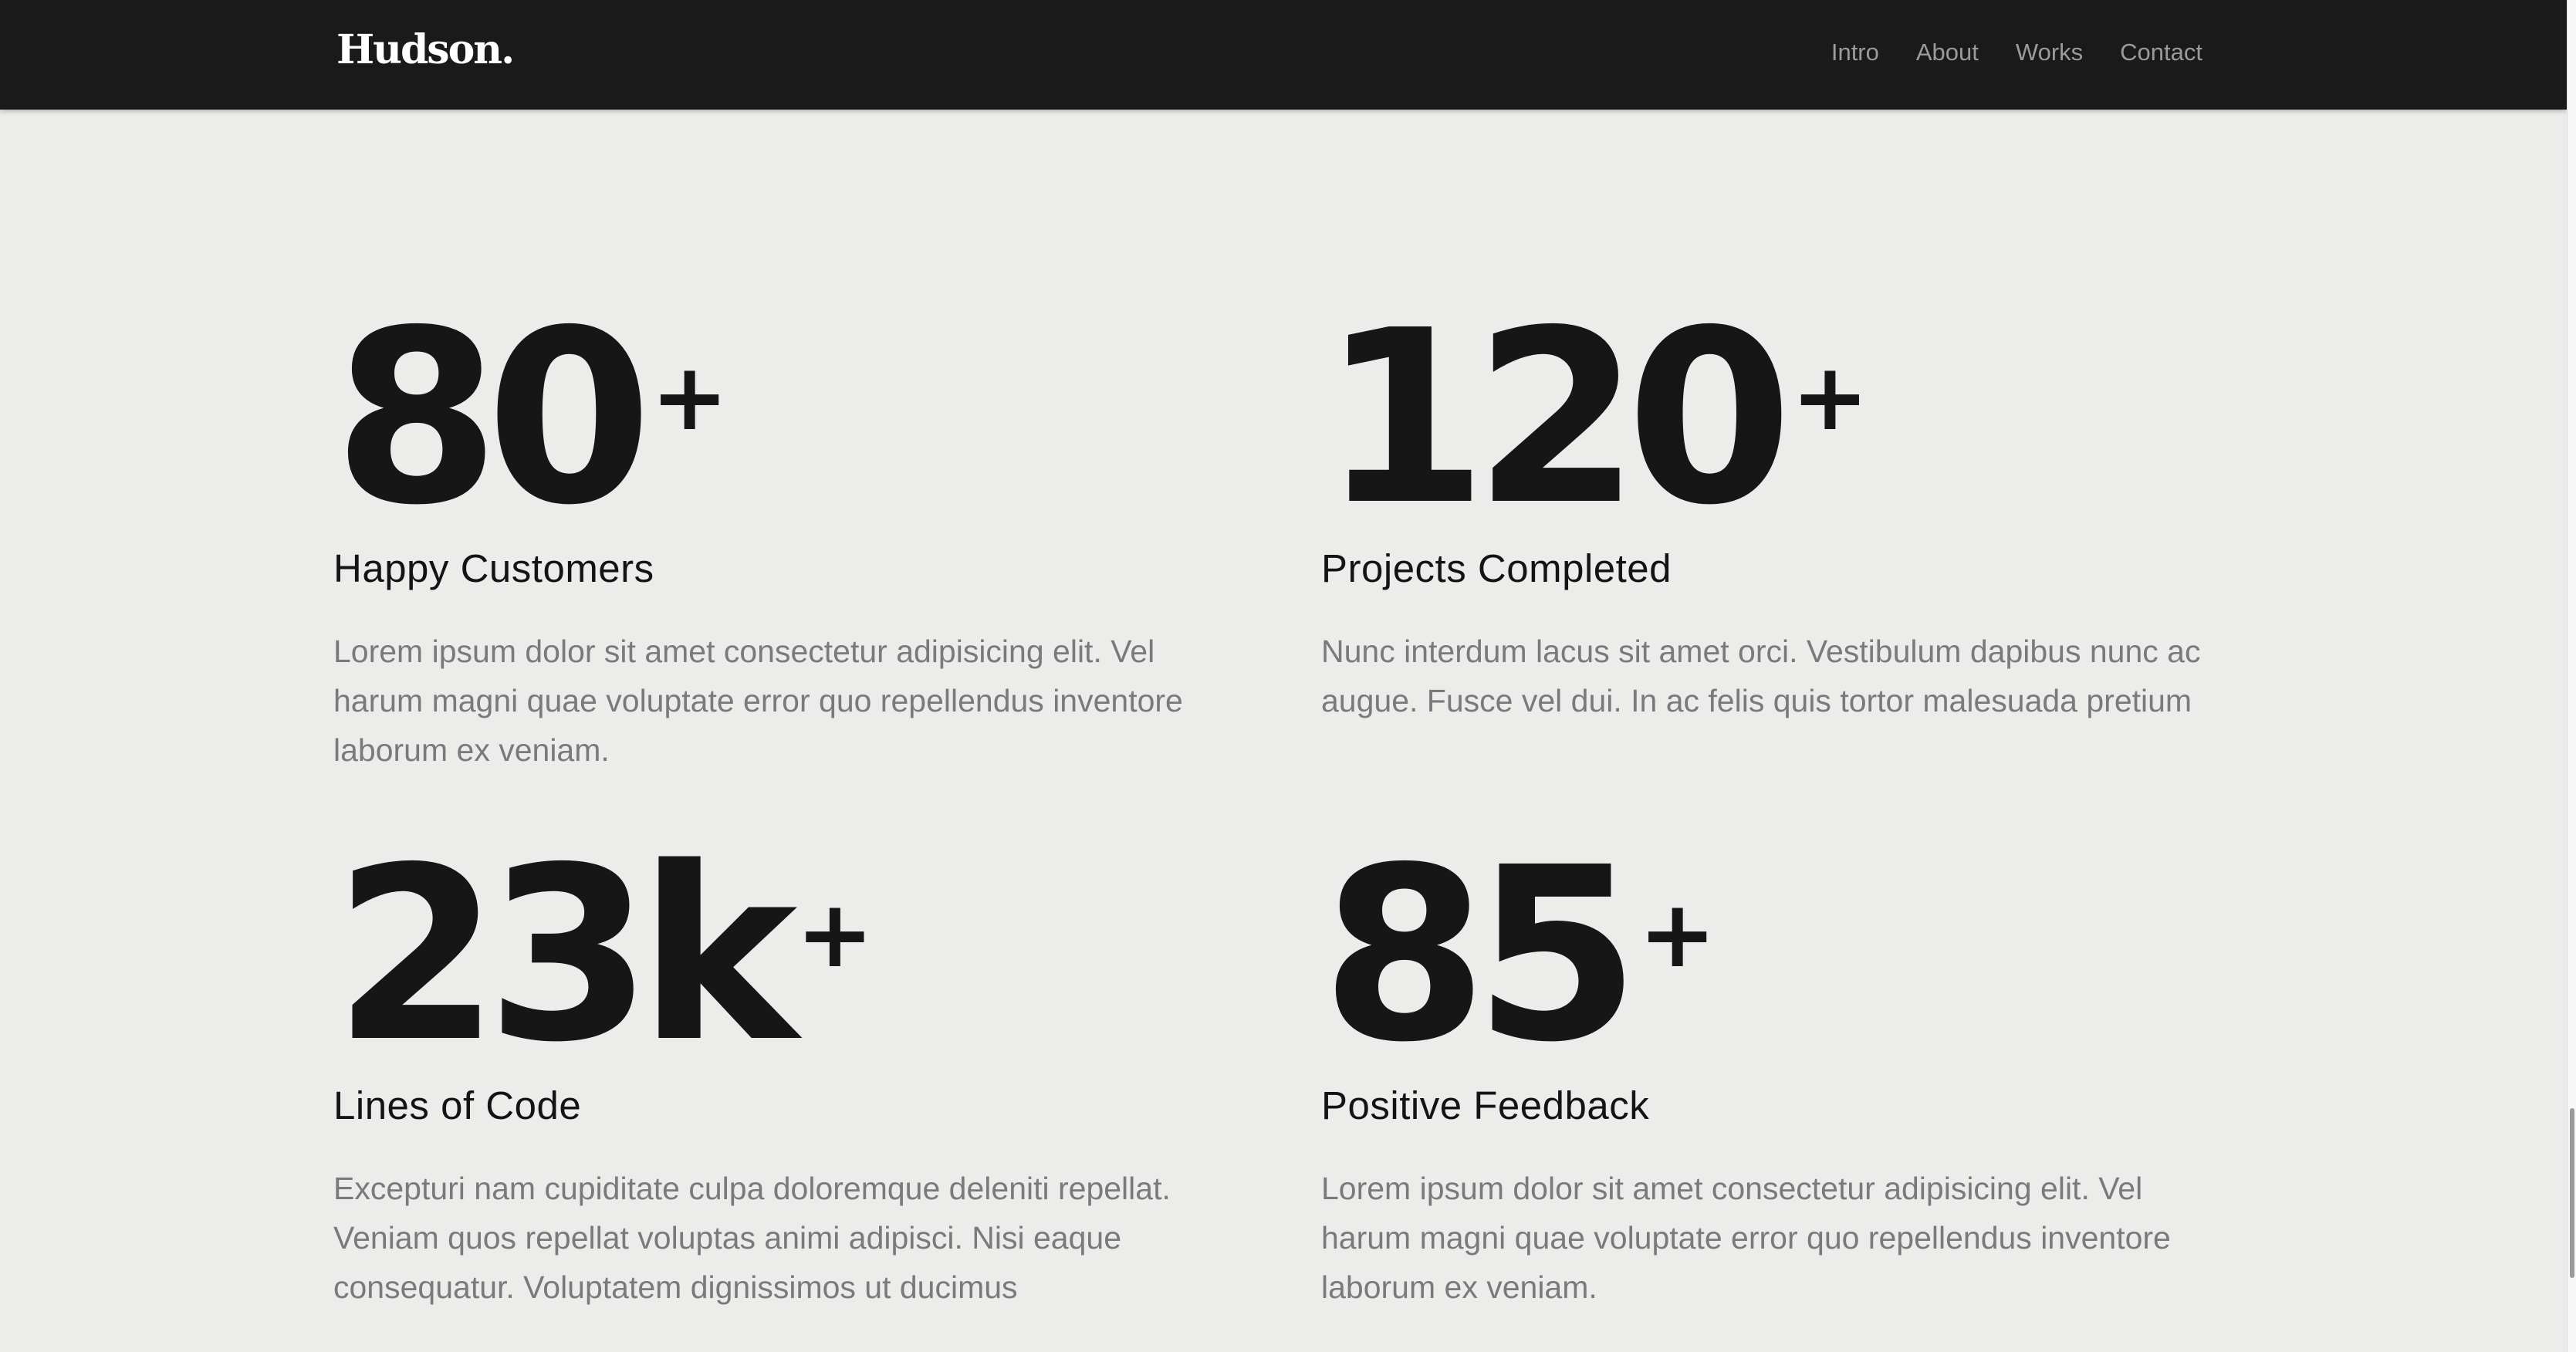 The height and width of the screenshot is (1352, 2576). I want to click on nav-link-contact: Contact, so click(2161, 52).